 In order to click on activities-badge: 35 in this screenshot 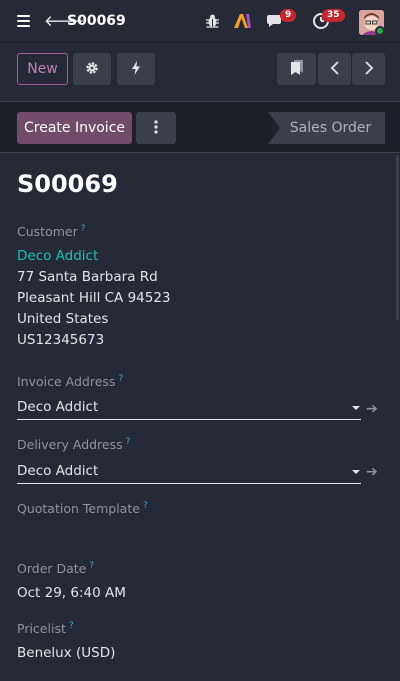, I will do `click(333, 15)`.